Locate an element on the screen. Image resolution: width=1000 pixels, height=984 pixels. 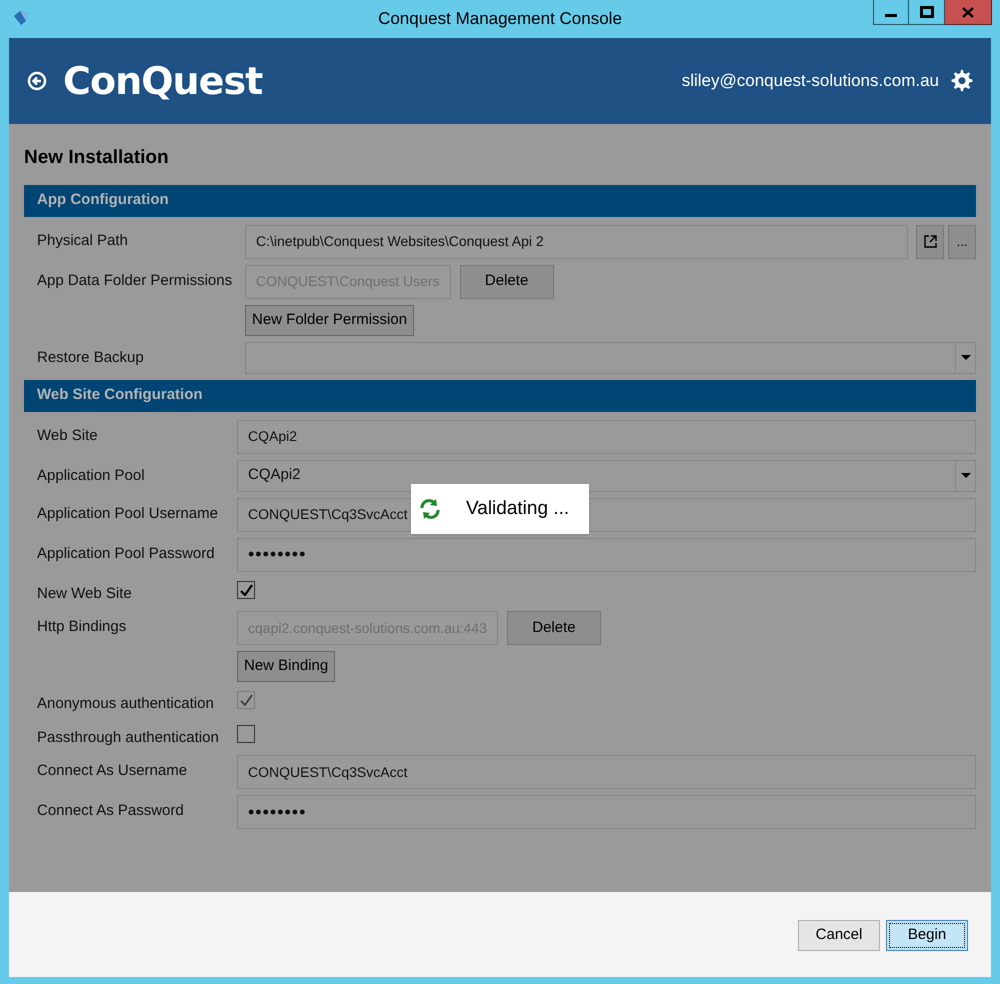
field-label: New Web Site is located at coordinates (84, 593).